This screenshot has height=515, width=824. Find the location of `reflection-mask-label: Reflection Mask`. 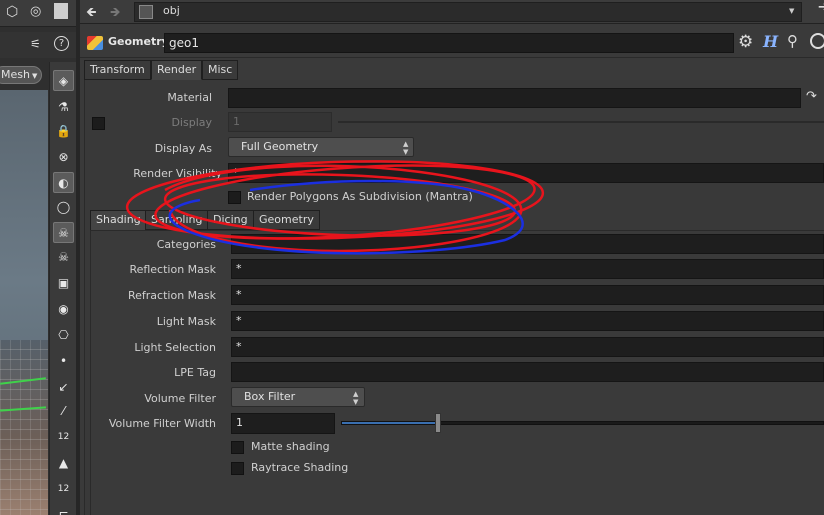

reflection-mask-label: Reflection Mask is located at coordinates (172, 269).